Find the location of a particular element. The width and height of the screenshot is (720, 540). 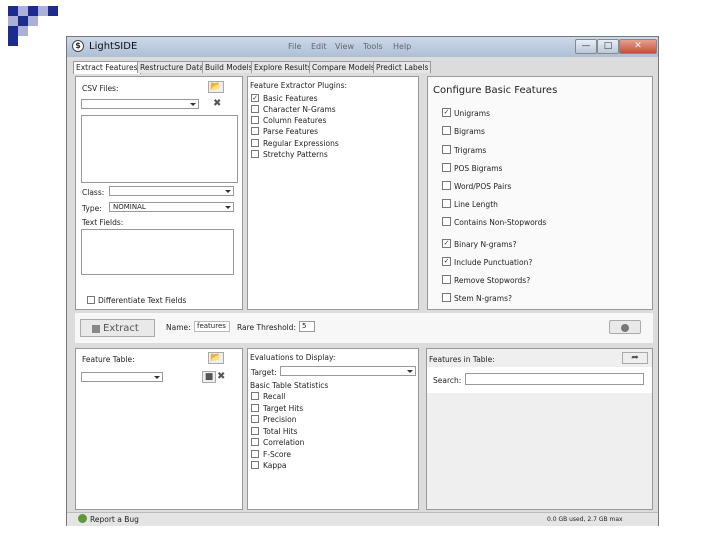

plugin-label: Stretchy Patterns is located at coordinates (295, 154).